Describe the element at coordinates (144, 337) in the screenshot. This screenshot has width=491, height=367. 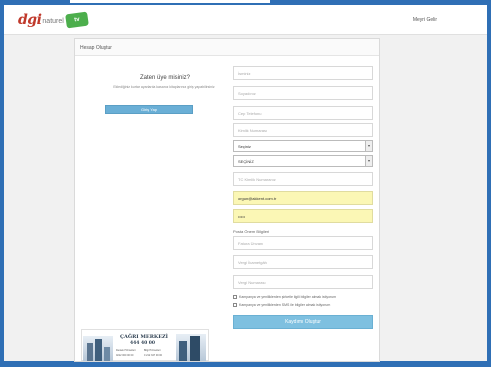
I see `banner-title: ÇAĞRI MERKEZİ` at that location.